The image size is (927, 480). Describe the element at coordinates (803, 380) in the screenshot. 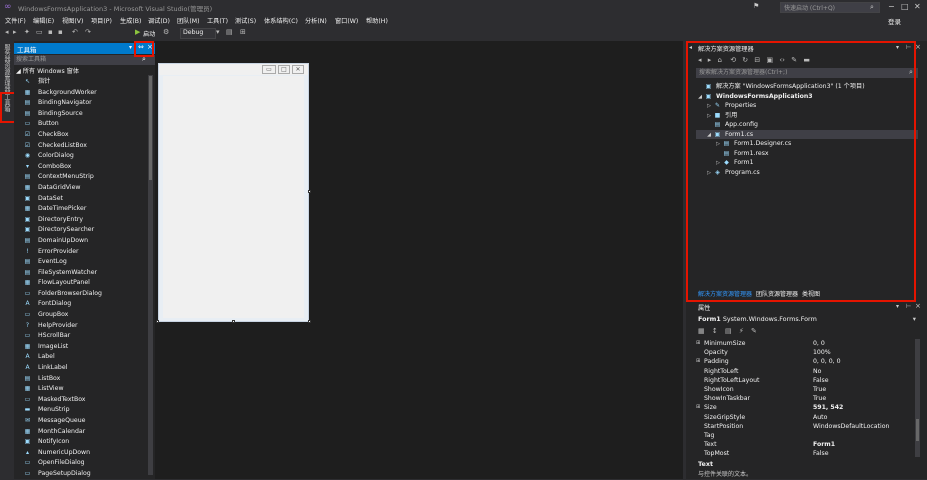

I see `property-row: RightToLeftLayout False` at that location.